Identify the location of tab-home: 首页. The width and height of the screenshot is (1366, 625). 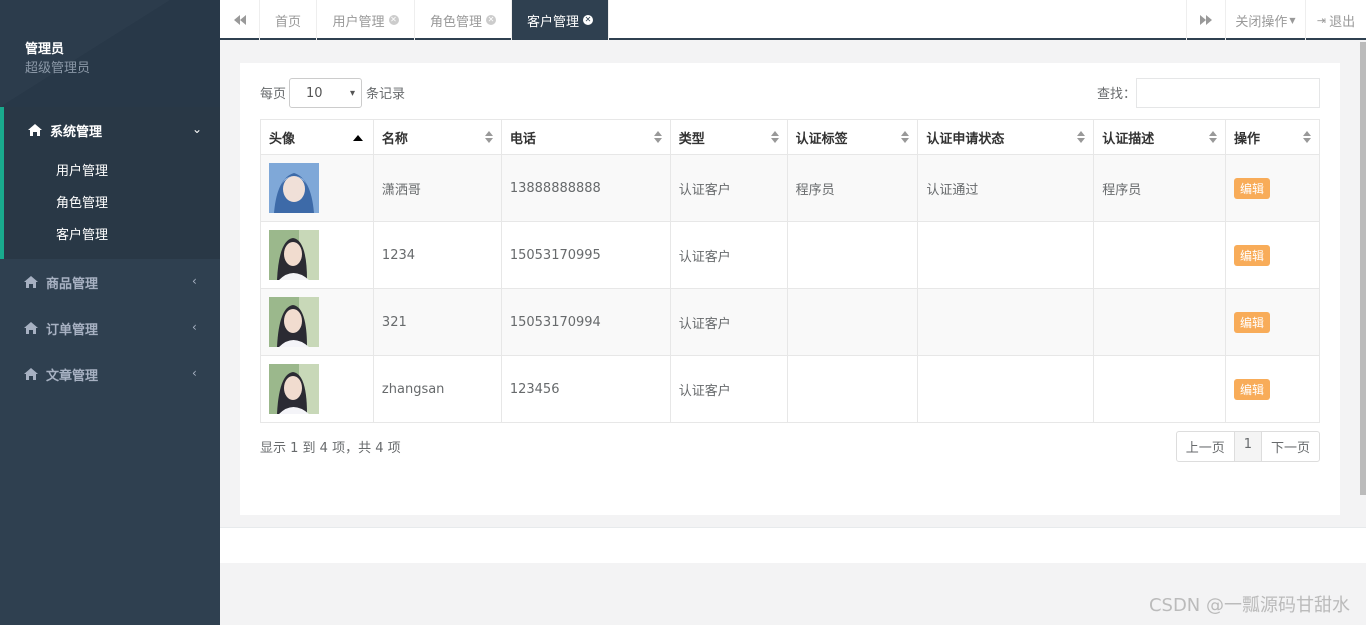
(288, 20).